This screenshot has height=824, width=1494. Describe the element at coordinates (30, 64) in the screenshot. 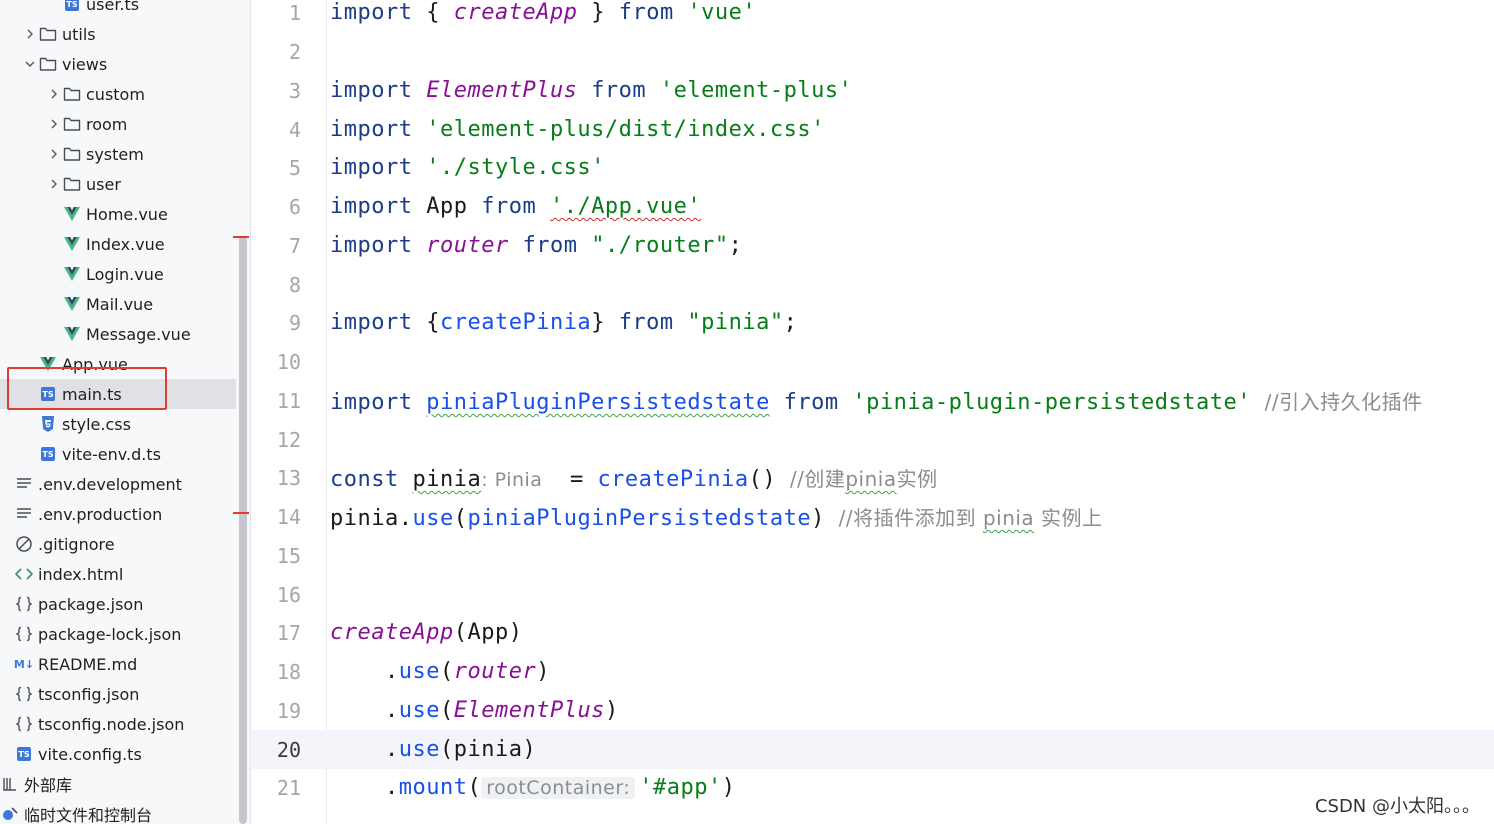

I see `chevron-down-icon` at that location.